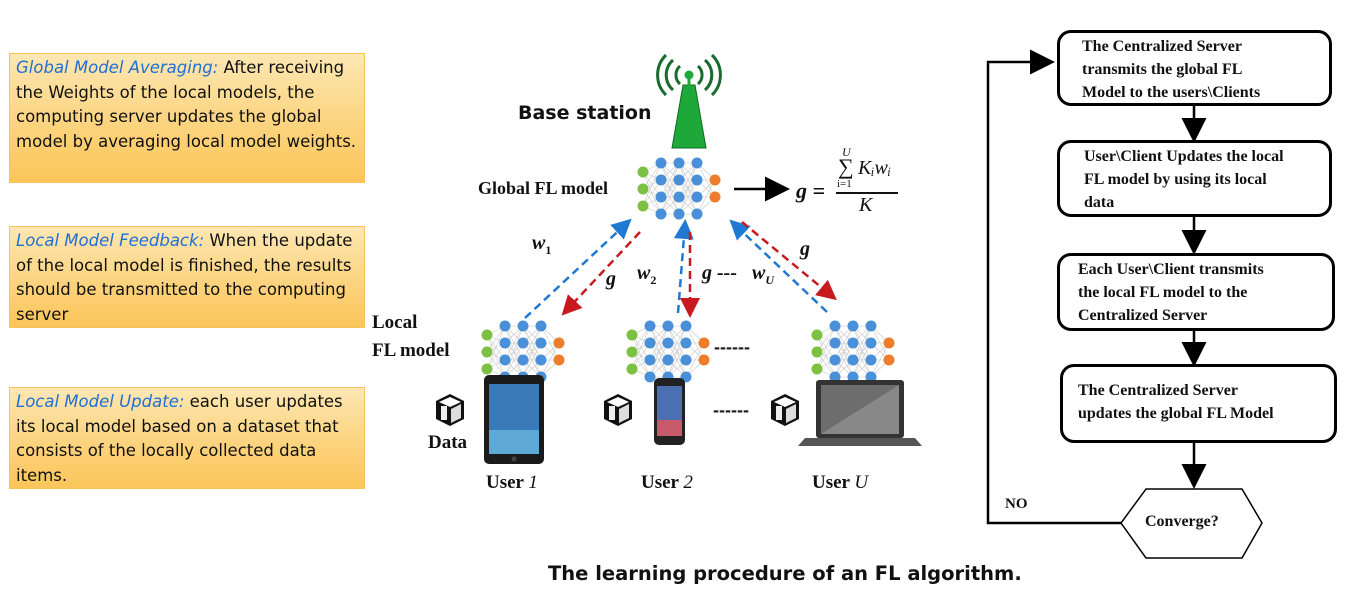 The width and height of the screenshot is (1345, 610). Describe the element at coordinates (523, 351) in the screenshot. I see `local-model-network-user1` at that location.